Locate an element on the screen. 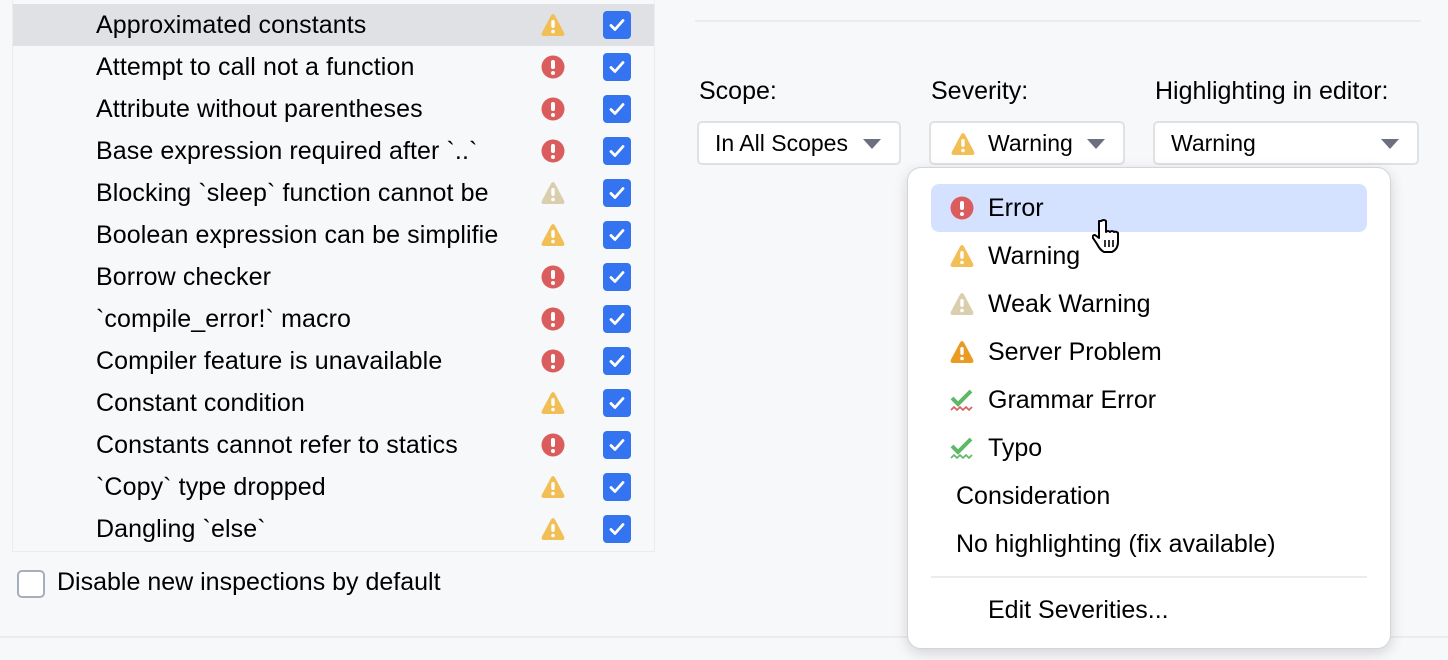  menu-item-grammar-error: Grammar Error is located at coordinates (1149, 400).